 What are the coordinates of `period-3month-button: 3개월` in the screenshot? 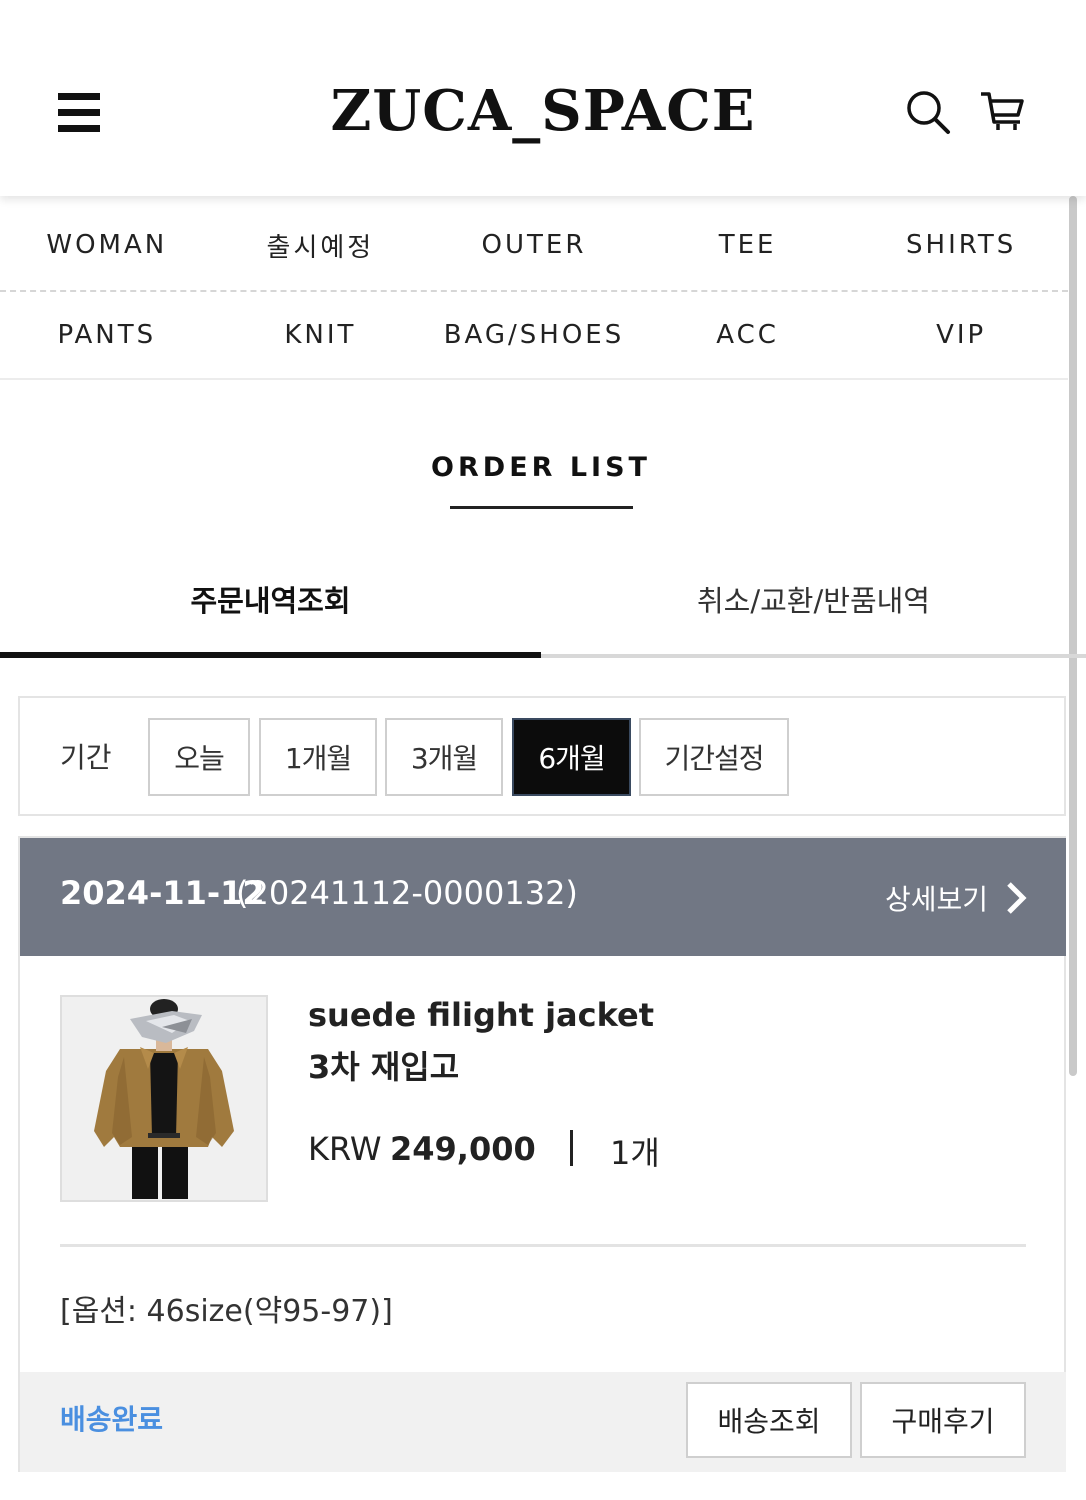 It's located at (444, 757).